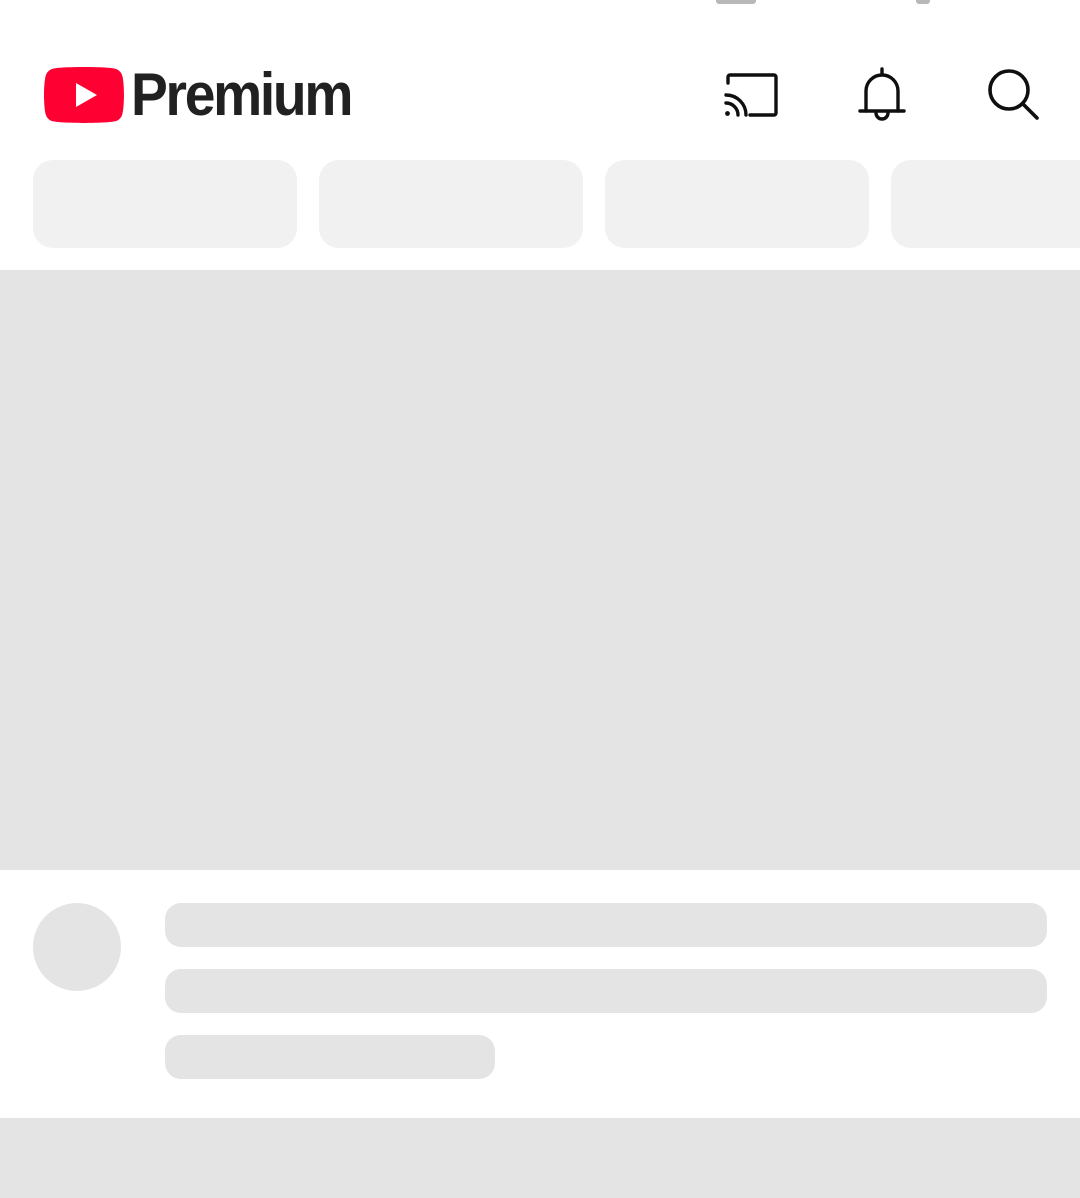 The image size is (1080, 1198). What do you see at coordinates (540, 75) in the screenshot?
I see `app-header: Premium` at bounding box center [540, 75].